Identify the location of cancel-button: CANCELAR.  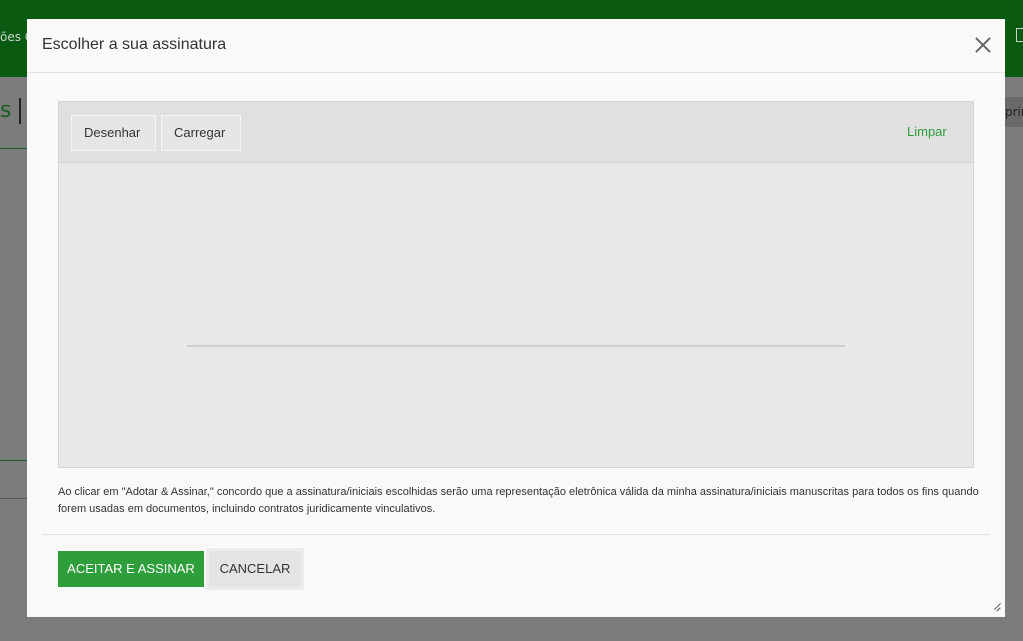
(255, 569).